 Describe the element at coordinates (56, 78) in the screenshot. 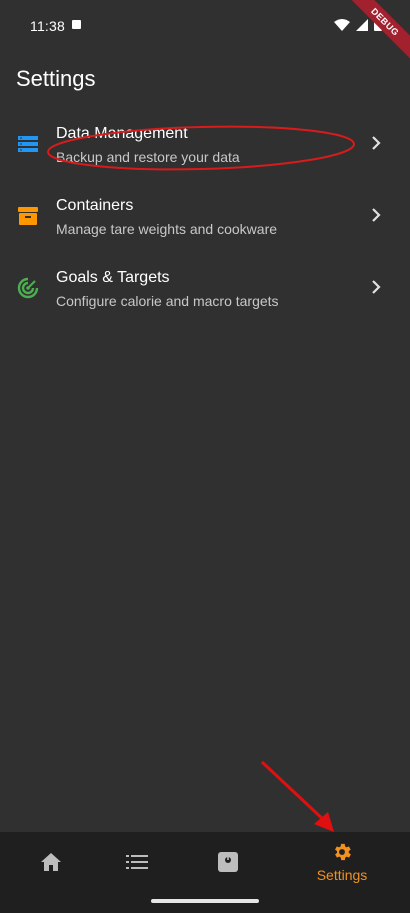

I see `page-title: Settings` at that location.